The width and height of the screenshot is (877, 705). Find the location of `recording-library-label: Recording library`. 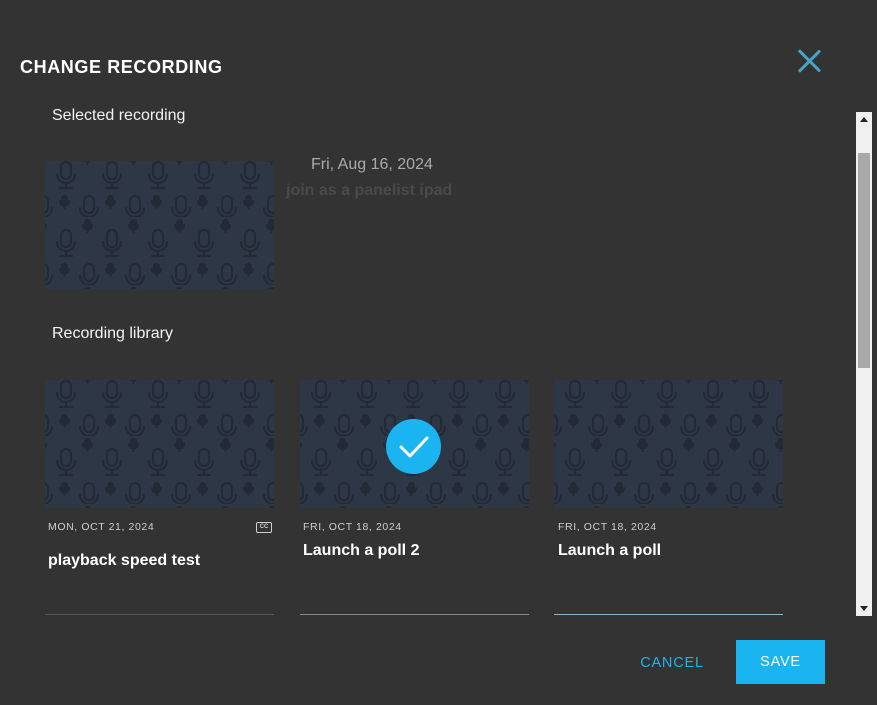

recording-library-label: Recording library is located at coordinates (112, 333).